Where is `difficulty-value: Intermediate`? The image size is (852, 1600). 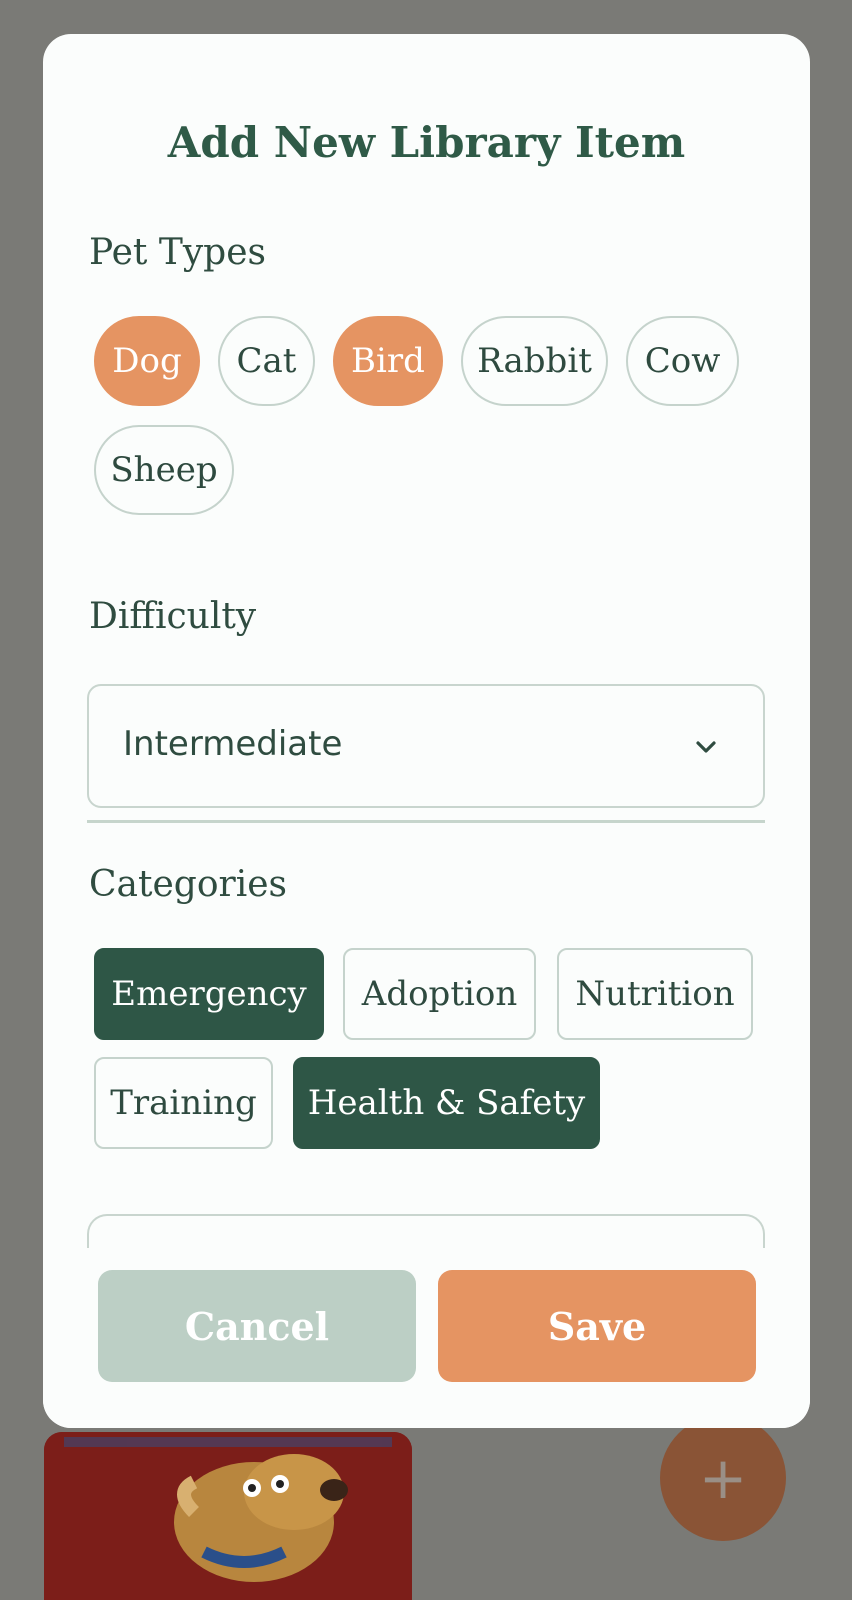
difficulty-value: Intermediate is located at coordinates (233, 744).